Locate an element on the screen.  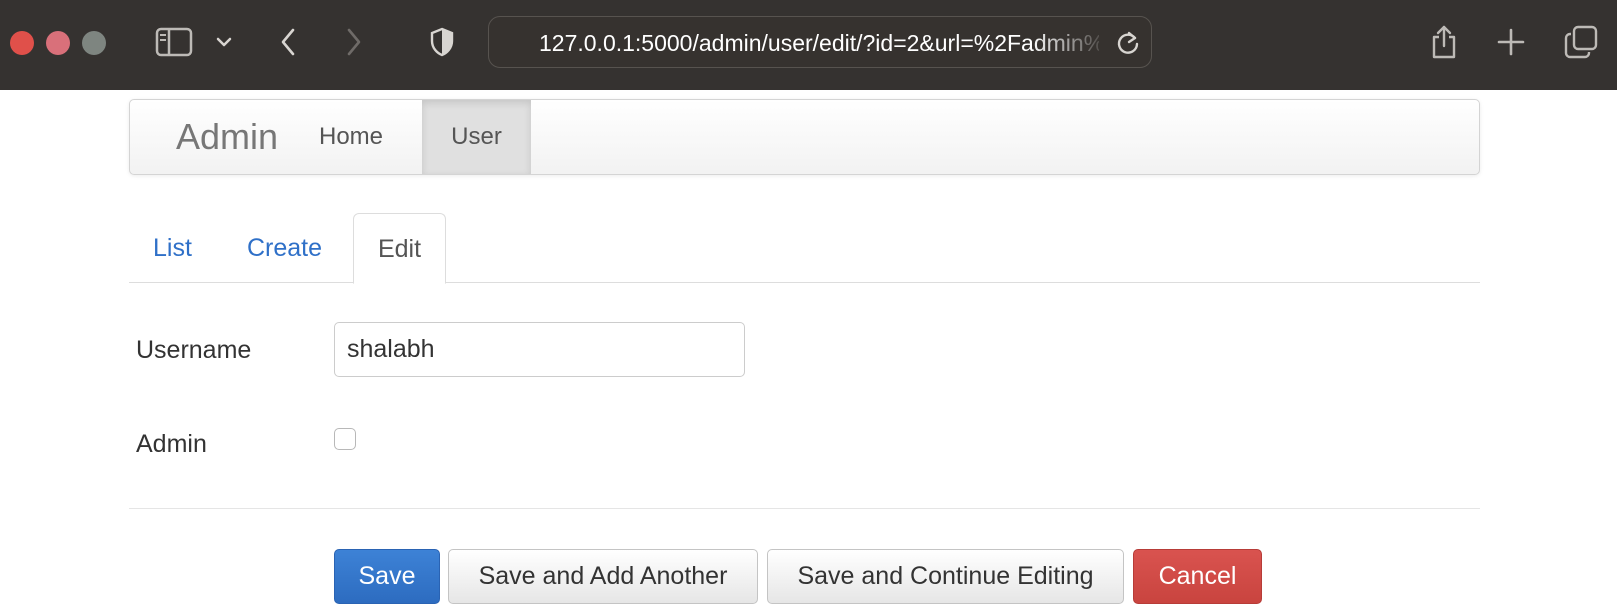
save-and-continue-editing-button: Save and Continue Editing is located at coordinates (945, 576).